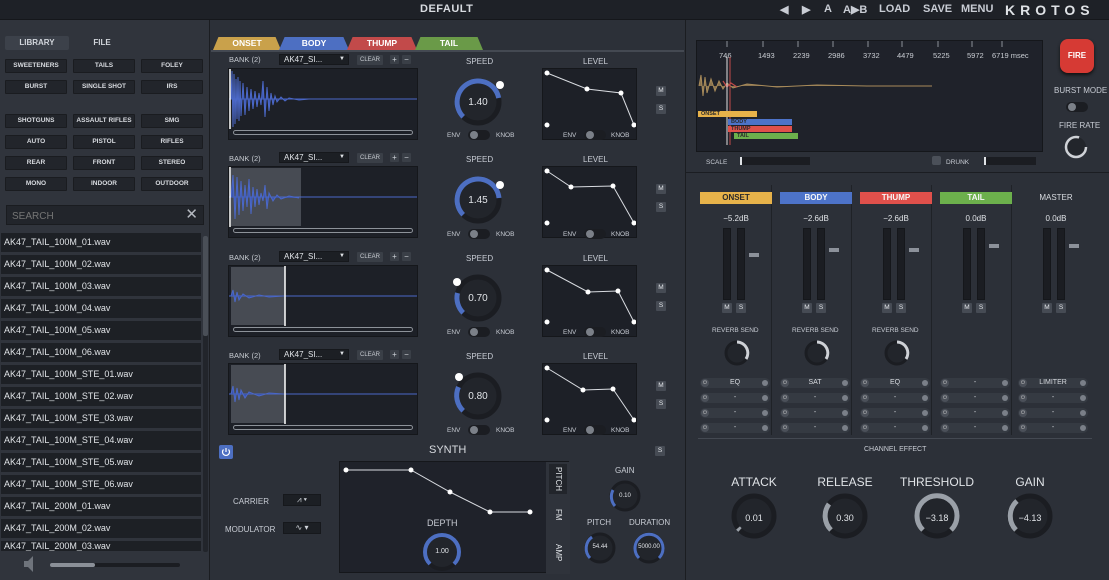 Image resolution: width=1109 pixels, height=580 pixels. What do you see at coordinates (36, 87) in the screenshot?
I see `category-burst: BURST` at bounding box center [36, 87].